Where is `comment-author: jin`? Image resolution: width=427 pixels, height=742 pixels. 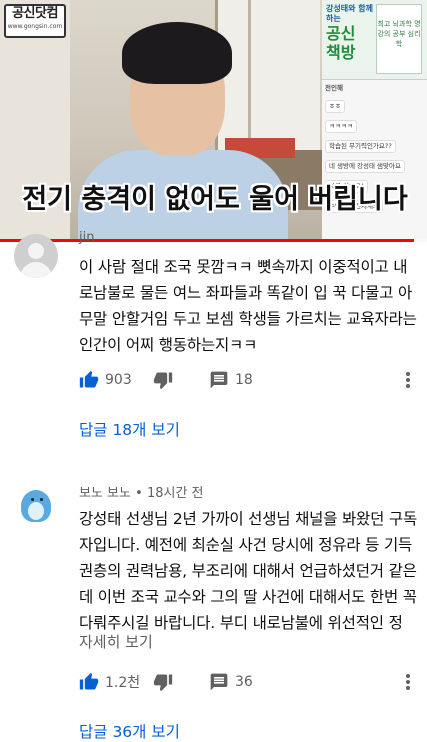 comment-author: jin is located at coordinates (86, 237).